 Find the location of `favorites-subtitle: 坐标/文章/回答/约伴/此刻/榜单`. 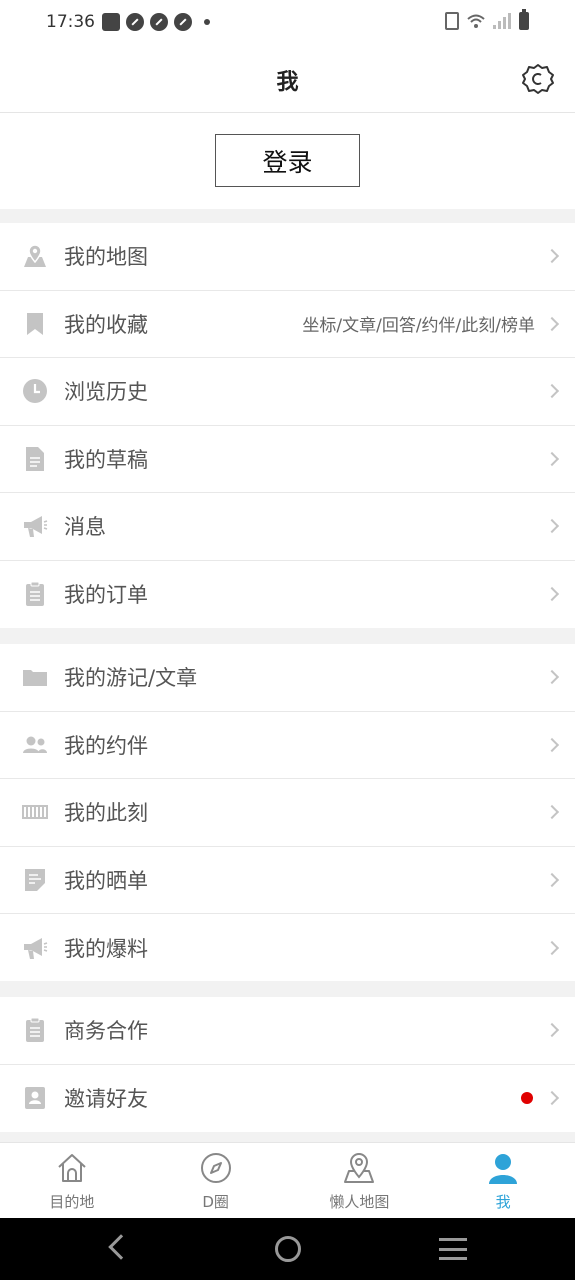

favorites-subtitle: 坐标/文章/回答/约伴/此刻/榜单 is located at coordinates (418, 326).